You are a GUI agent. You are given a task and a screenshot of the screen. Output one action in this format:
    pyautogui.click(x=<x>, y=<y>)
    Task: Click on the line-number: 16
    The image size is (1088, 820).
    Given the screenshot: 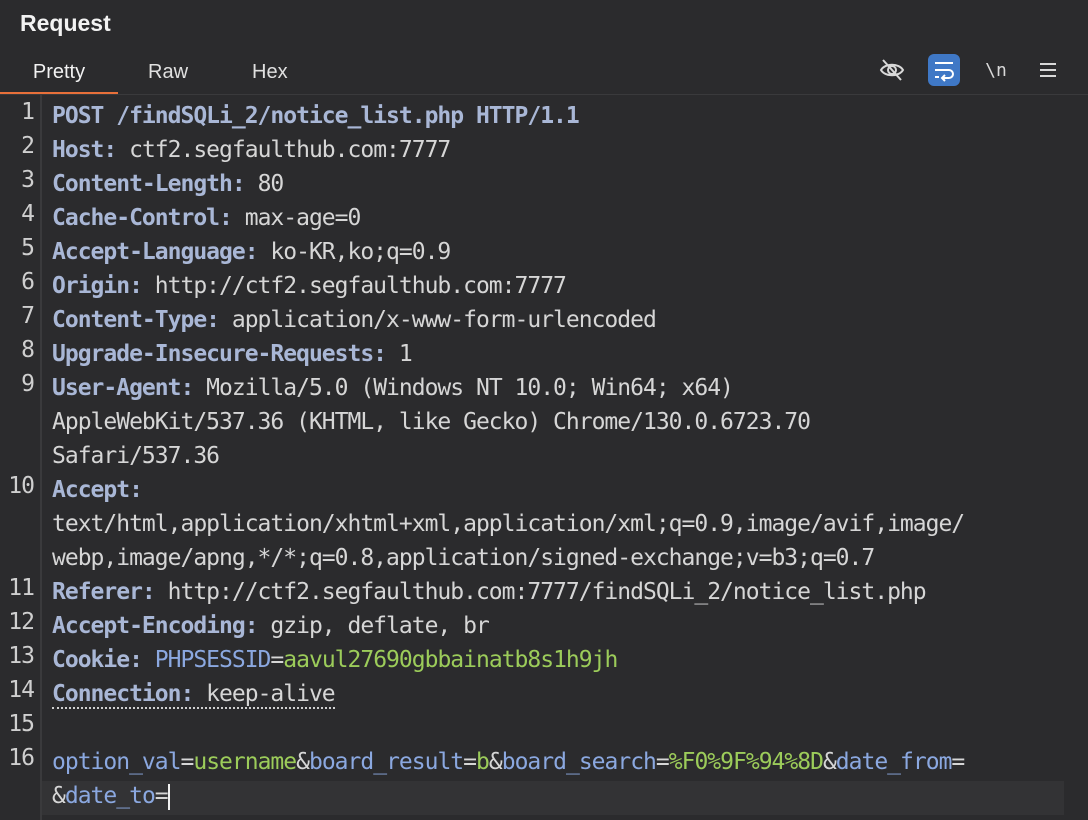 What is the action you would take?
    pyautogui.click(x=21, y=758)
    